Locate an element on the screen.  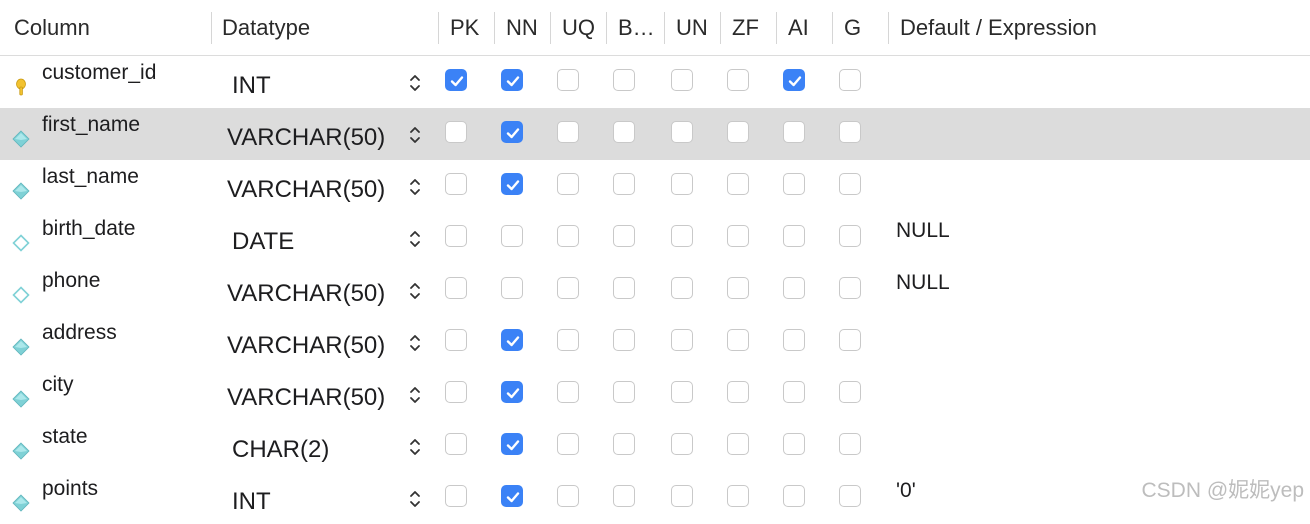
column-name: points is located at coordinates (70, 489).